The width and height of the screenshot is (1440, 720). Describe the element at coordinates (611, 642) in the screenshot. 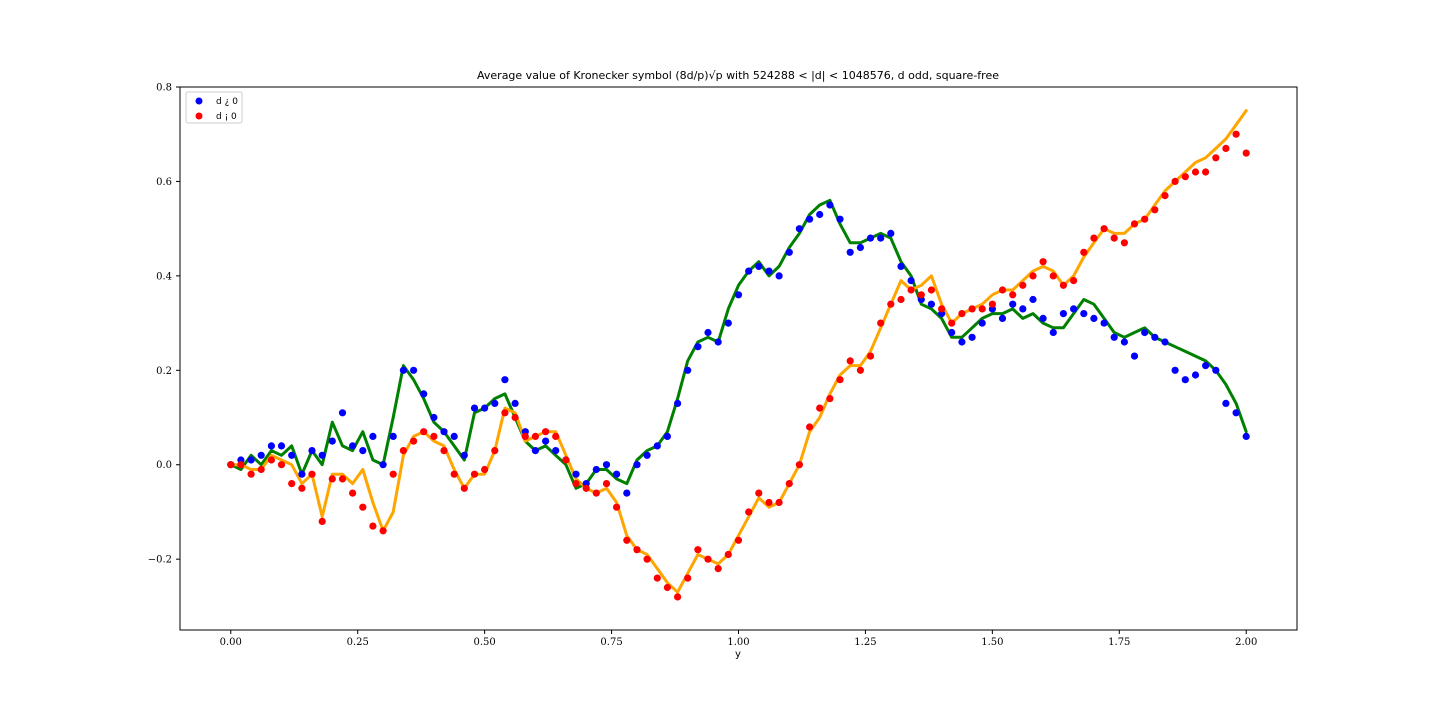

I see `x-tick-label: 0.75` at that location.